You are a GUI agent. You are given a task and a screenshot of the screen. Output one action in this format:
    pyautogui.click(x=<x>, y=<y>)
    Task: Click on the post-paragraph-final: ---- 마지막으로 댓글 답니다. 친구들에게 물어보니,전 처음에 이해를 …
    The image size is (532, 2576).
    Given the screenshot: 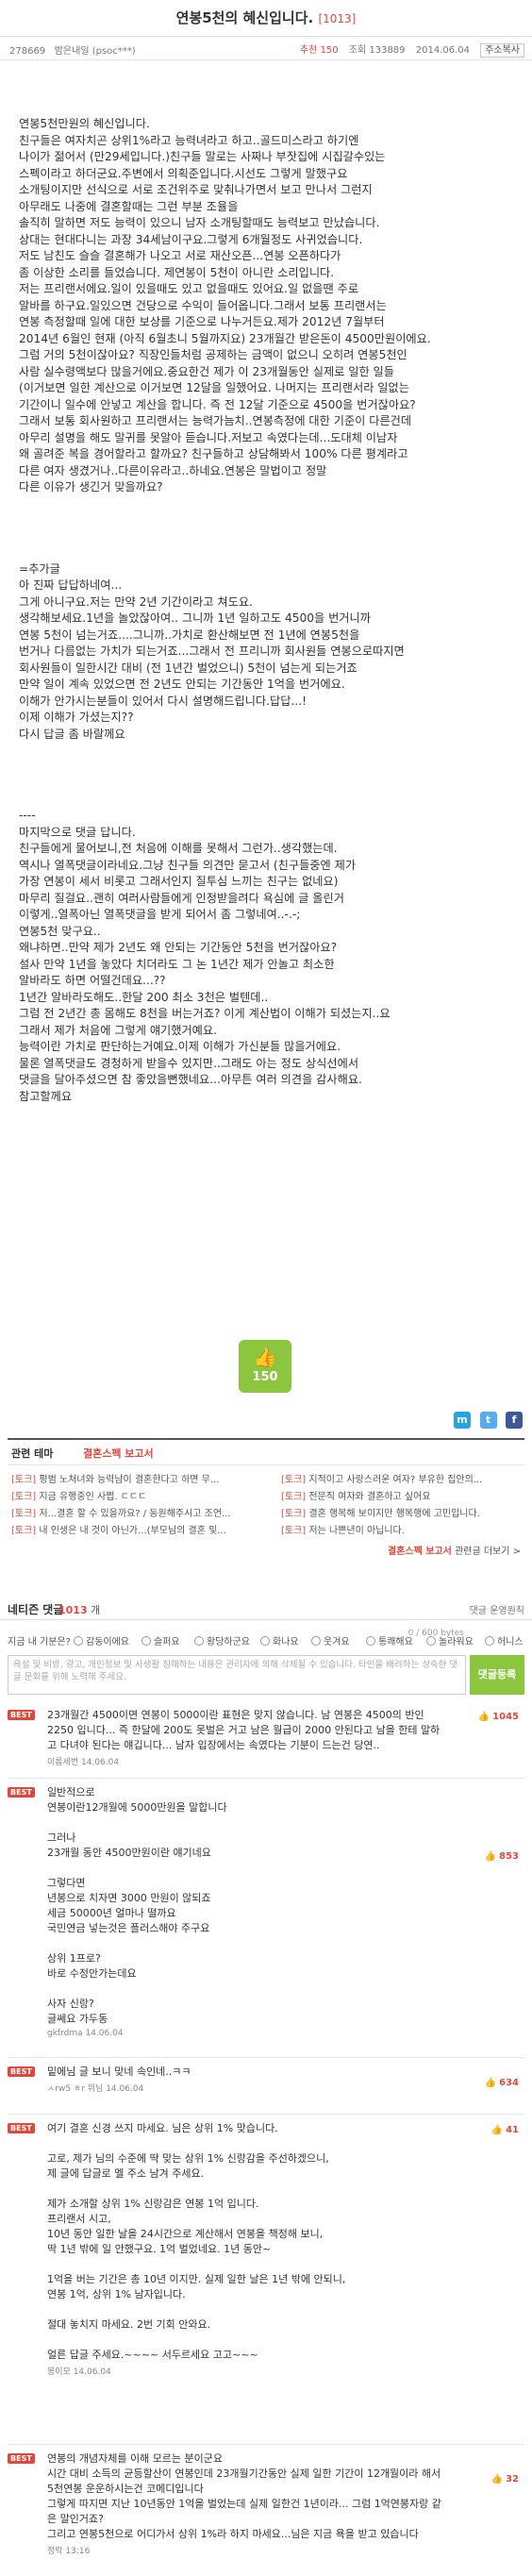 What is the action you would take?
    pyautogui.click(x=205, y=956)
    